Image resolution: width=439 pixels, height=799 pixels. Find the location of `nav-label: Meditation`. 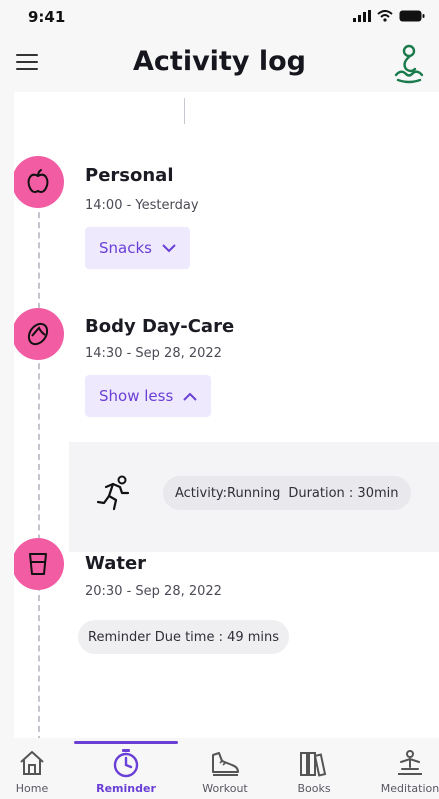

nav-label: Meditation is located at coordinates (409, 788).